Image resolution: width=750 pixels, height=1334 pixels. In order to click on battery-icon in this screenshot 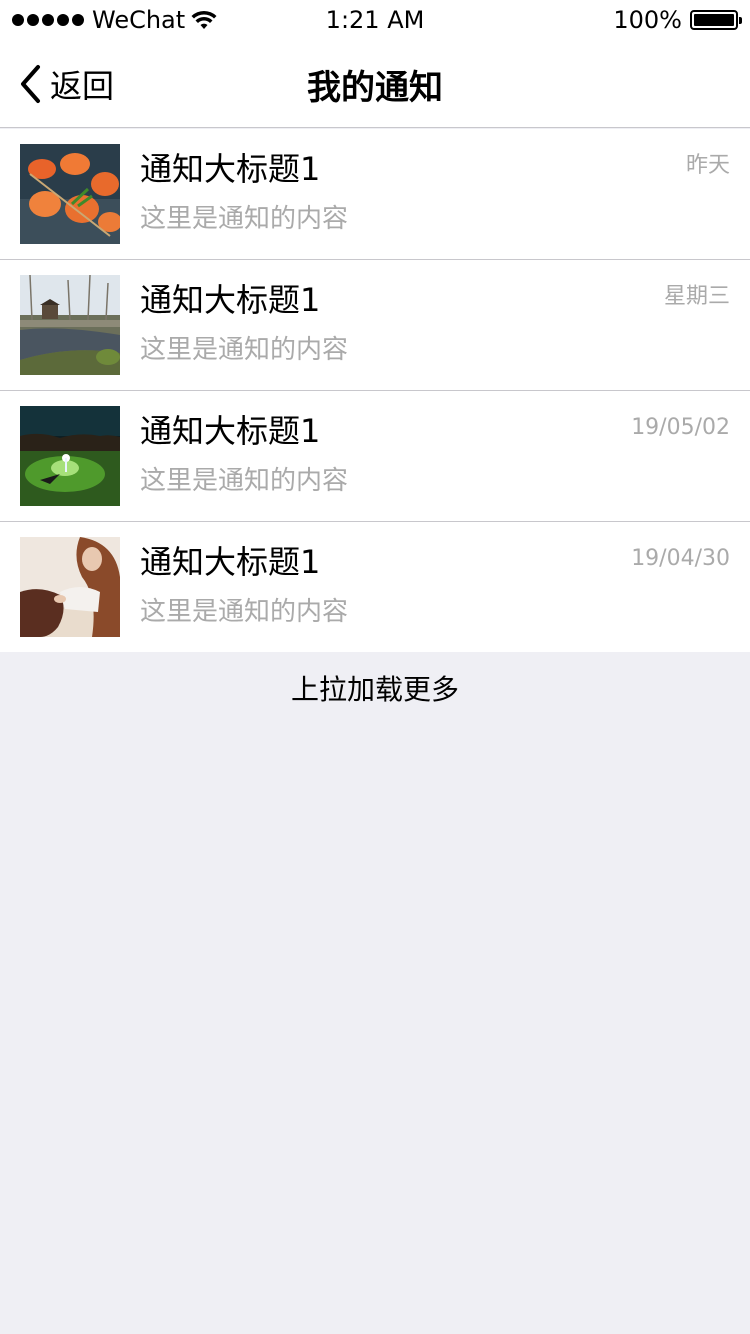, I will do `click(716, 20)`.